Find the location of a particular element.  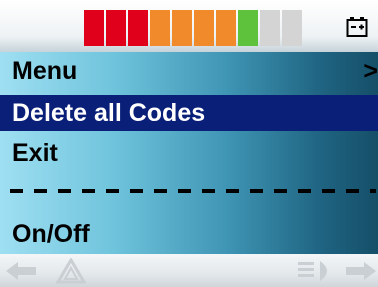

menu-item-menu: Menu > is located at coordinates (189, 71).